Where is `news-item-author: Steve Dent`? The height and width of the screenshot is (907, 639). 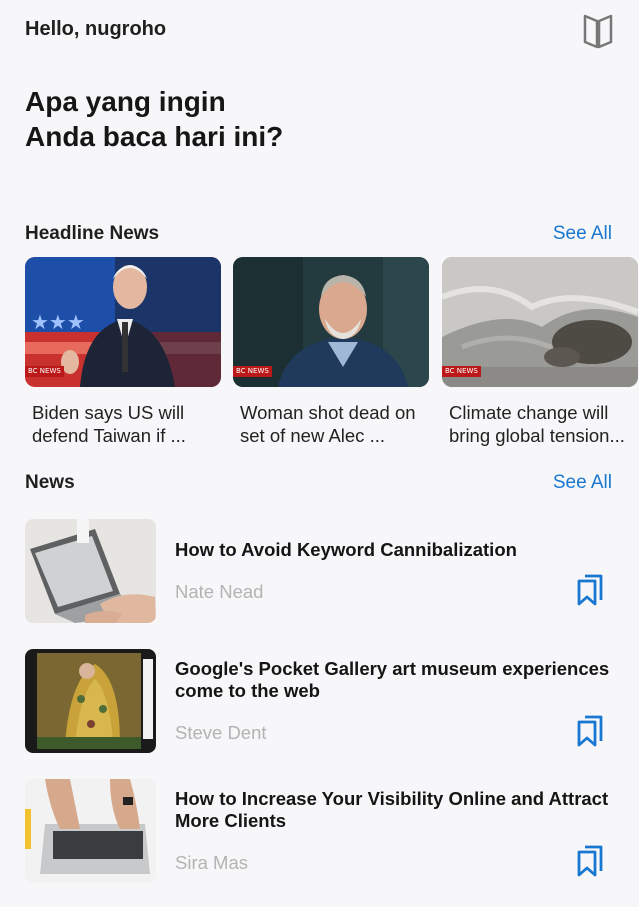
news-item-author: Steve Dent is located at coordinates (221, 732).